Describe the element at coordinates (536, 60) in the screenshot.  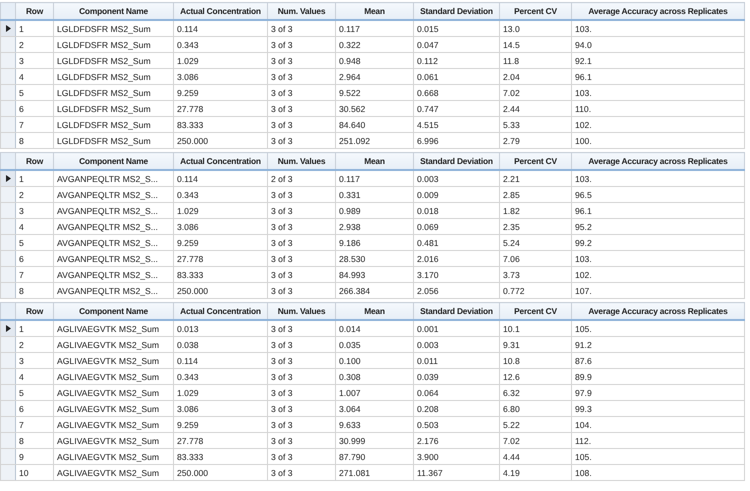
I see `table-cell: 11.8` at that location.